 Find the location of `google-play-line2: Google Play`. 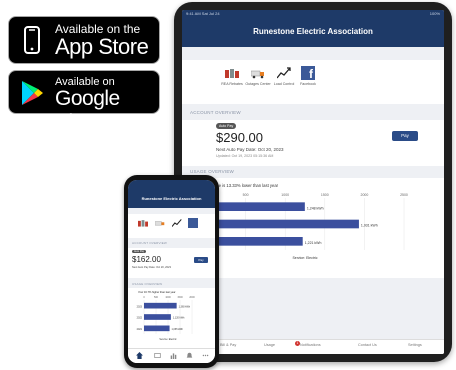

google-play-line2: Google Play is located at coordinates (87, 110).